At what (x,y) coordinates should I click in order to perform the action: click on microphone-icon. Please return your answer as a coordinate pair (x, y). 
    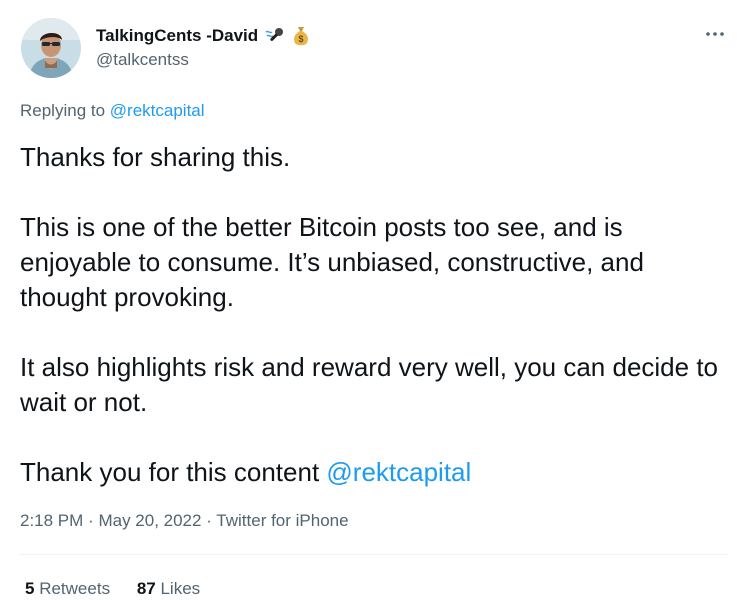
    Looking at the image, I should click on (275, 36).